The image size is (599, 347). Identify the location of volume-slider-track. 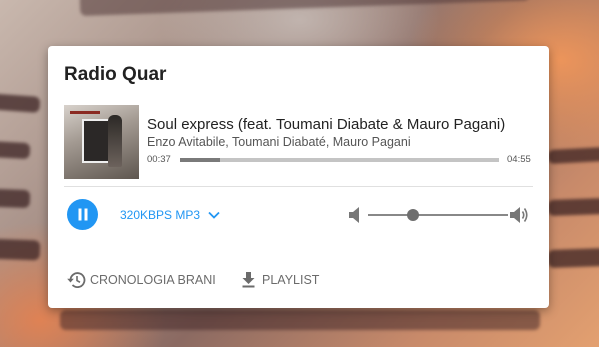
(438, 215).